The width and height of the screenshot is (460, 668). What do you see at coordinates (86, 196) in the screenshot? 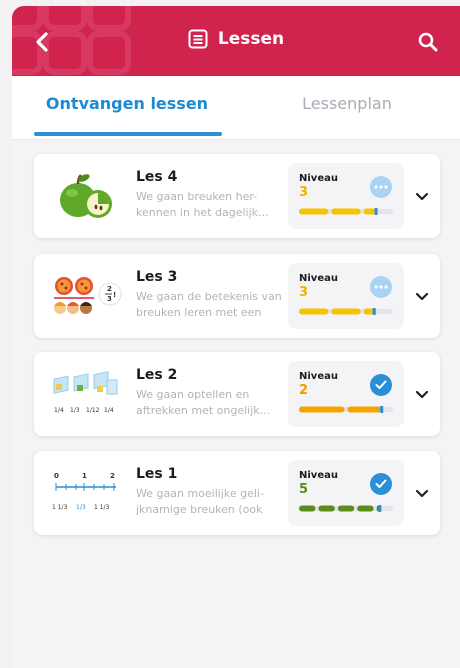
I see `apple-icon` at bounding box center [86, 196].